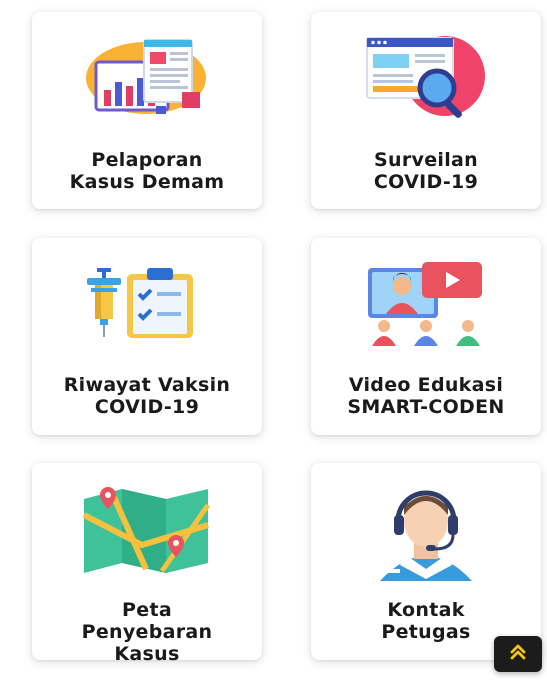  I want to click on map-pins-icon, so click(147, 533).